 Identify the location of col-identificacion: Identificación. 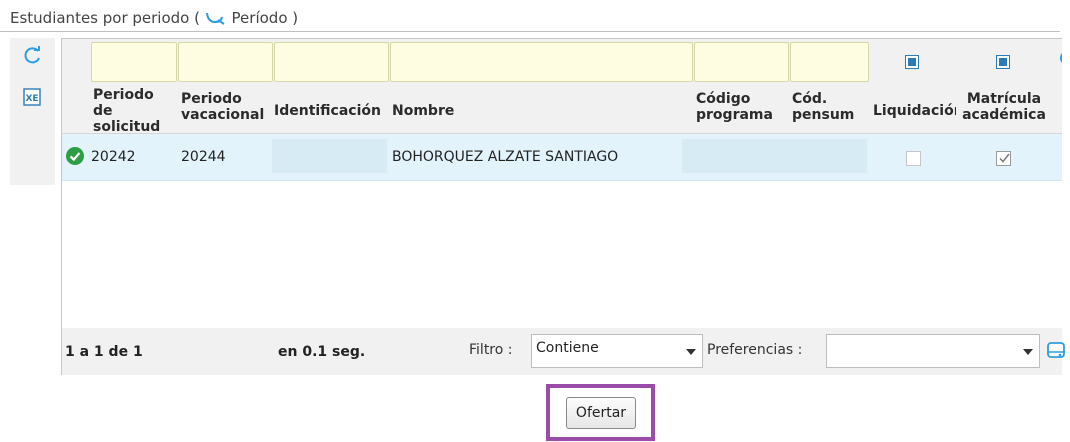
(327, 111).